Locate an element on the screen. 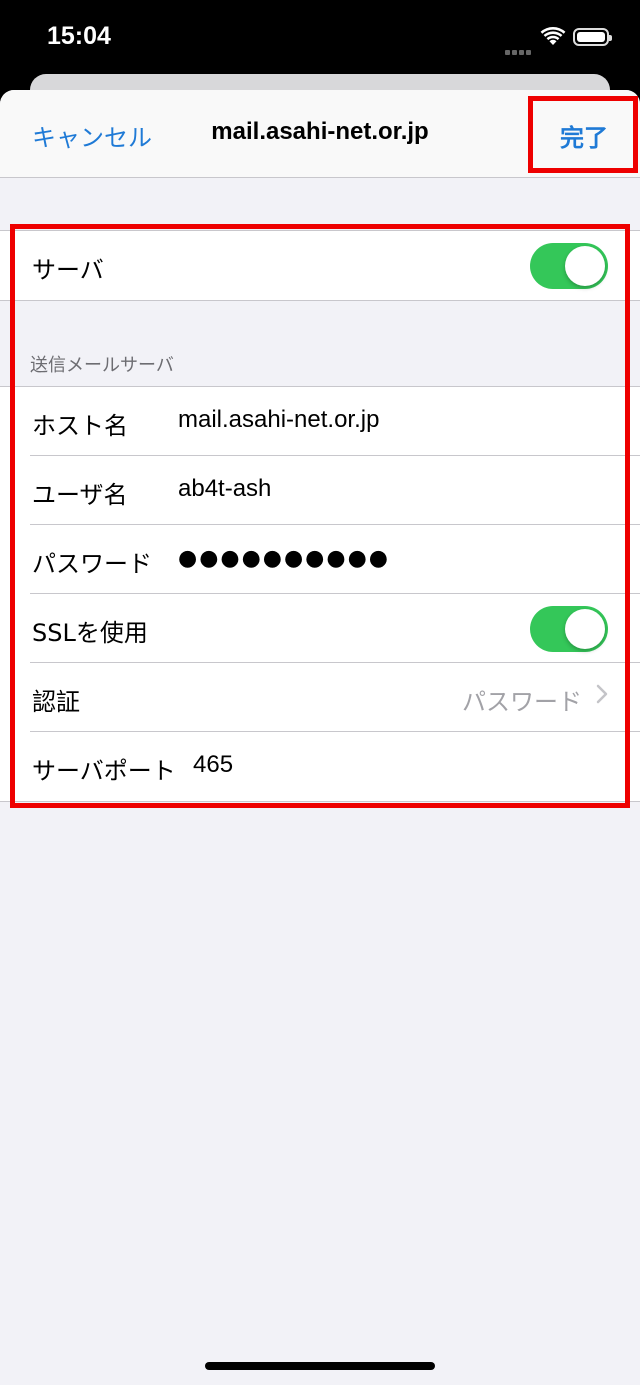 The height and width of the screenshot is (1385, 640). ssl-label: SSLを使用 is located at coordinates (90, 633).